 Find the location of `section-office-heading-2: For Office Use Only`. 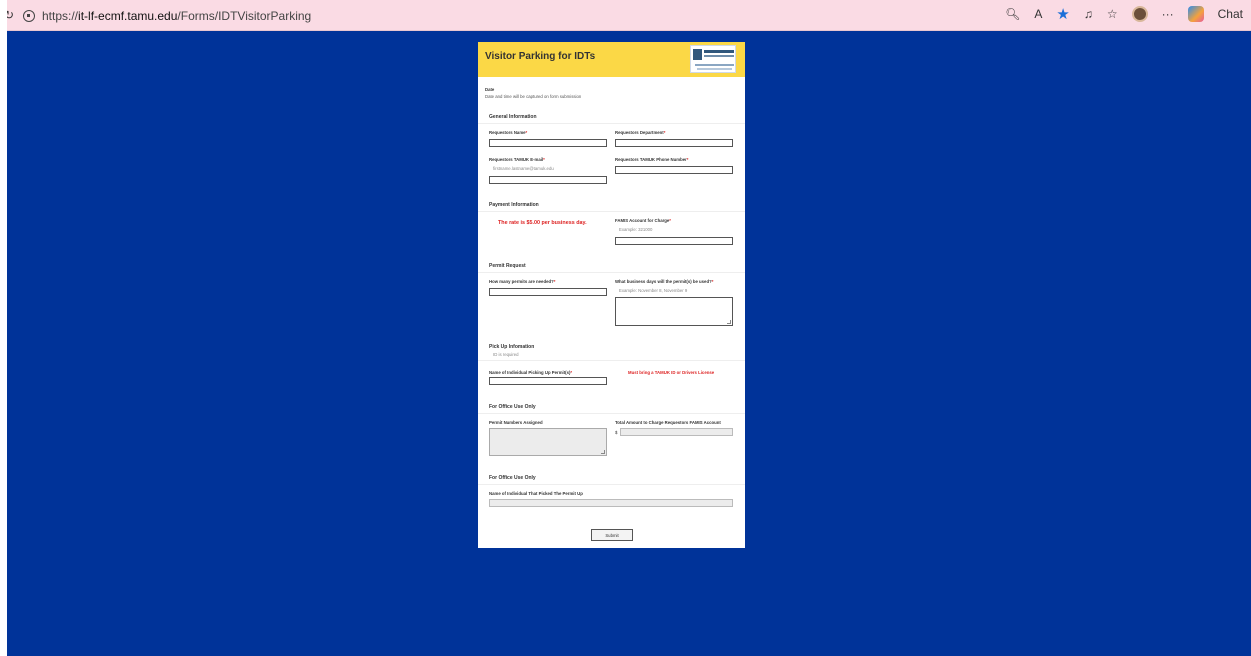

section-office-heading-2: For Office Use Only is located at coordinates (512, 478).